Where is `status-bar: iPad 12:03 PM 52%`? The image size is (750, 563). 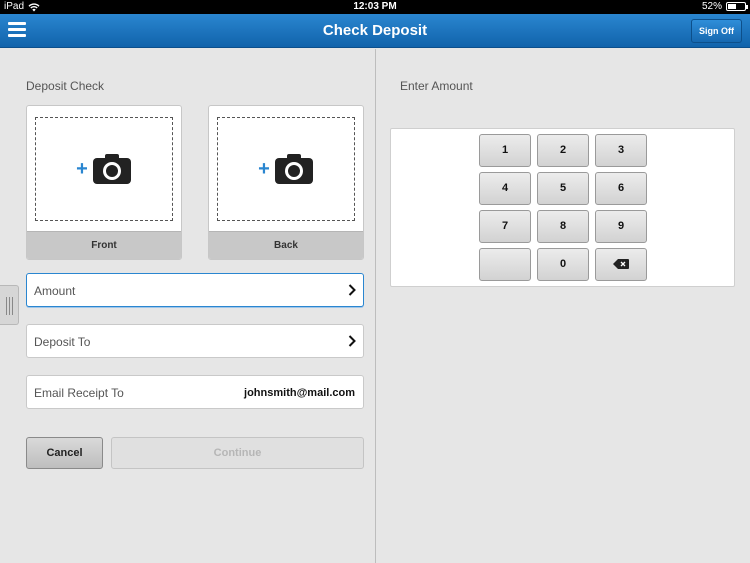
status-bar: iPad 12:03 PM 52% is located at coordinates (375, 7).